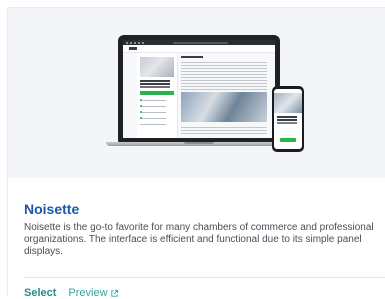  What do you see at coordinates (157, 95) in the screenshot?
I see `site-sidebar-panel` at bounding box center [157, 95].